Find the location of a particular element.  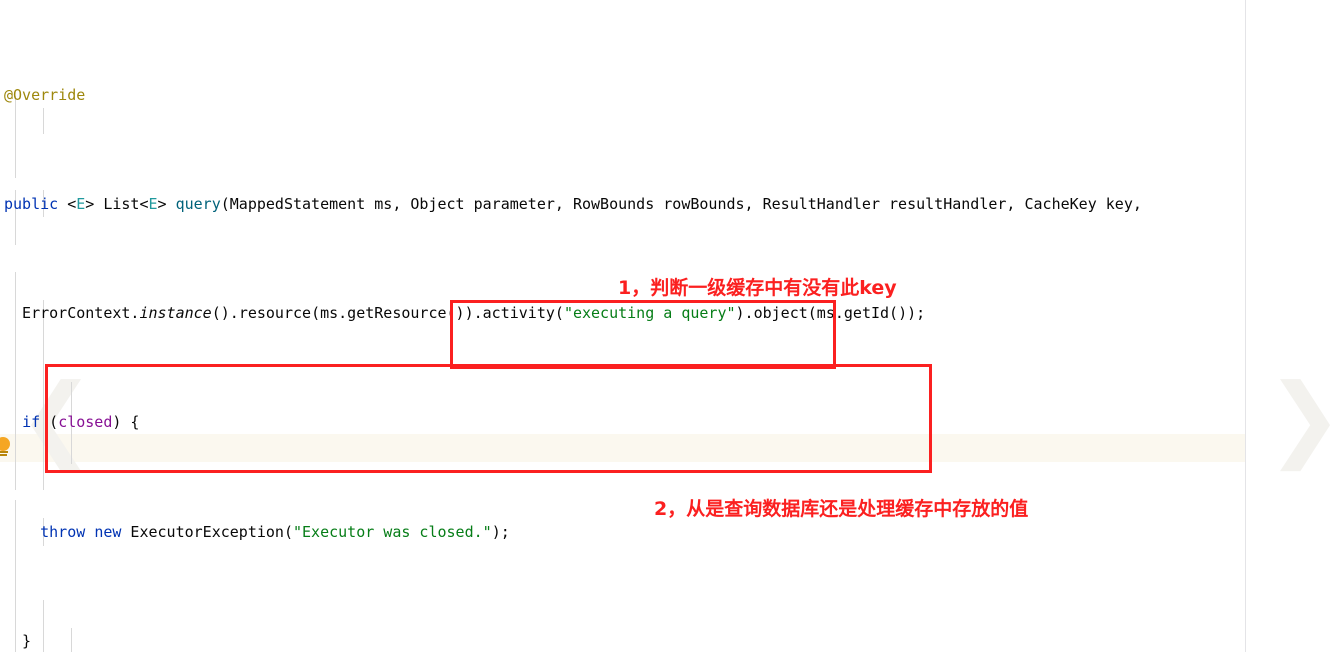

code-line: if (closed) { is located at coordinates (669, 422).